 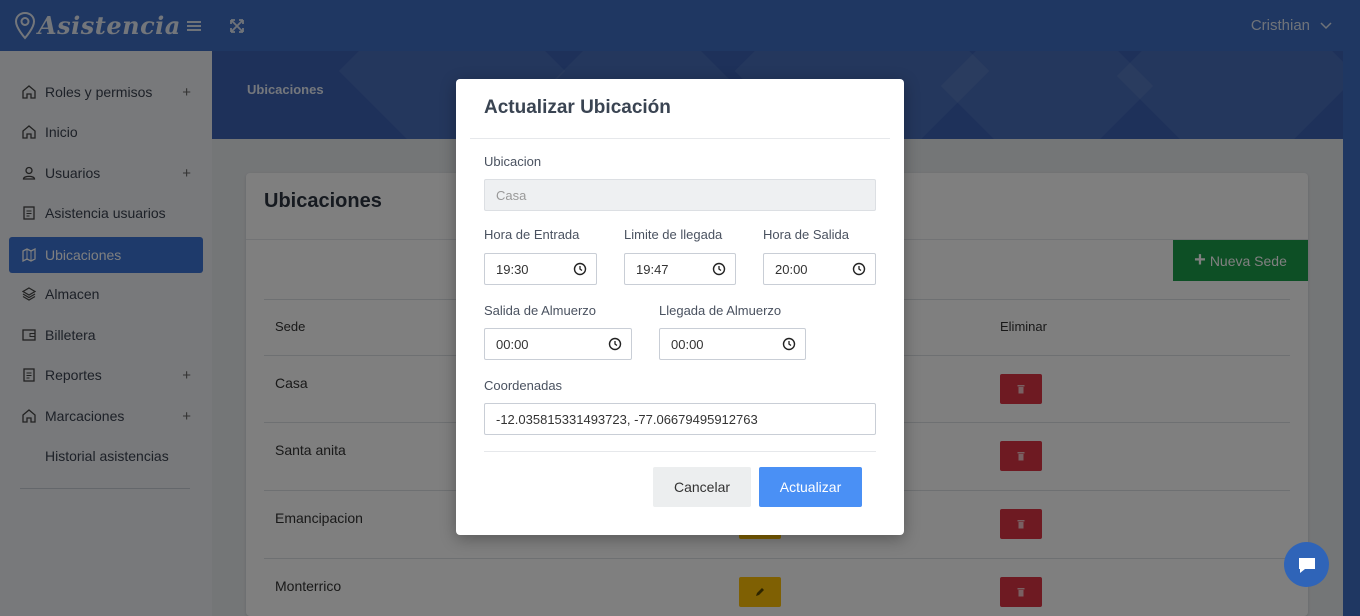 What do you see at coordinates (558, 344) in the screenshot?
I see `salida-almuerzo-input: 00:00` at bounding box center [558, 344].